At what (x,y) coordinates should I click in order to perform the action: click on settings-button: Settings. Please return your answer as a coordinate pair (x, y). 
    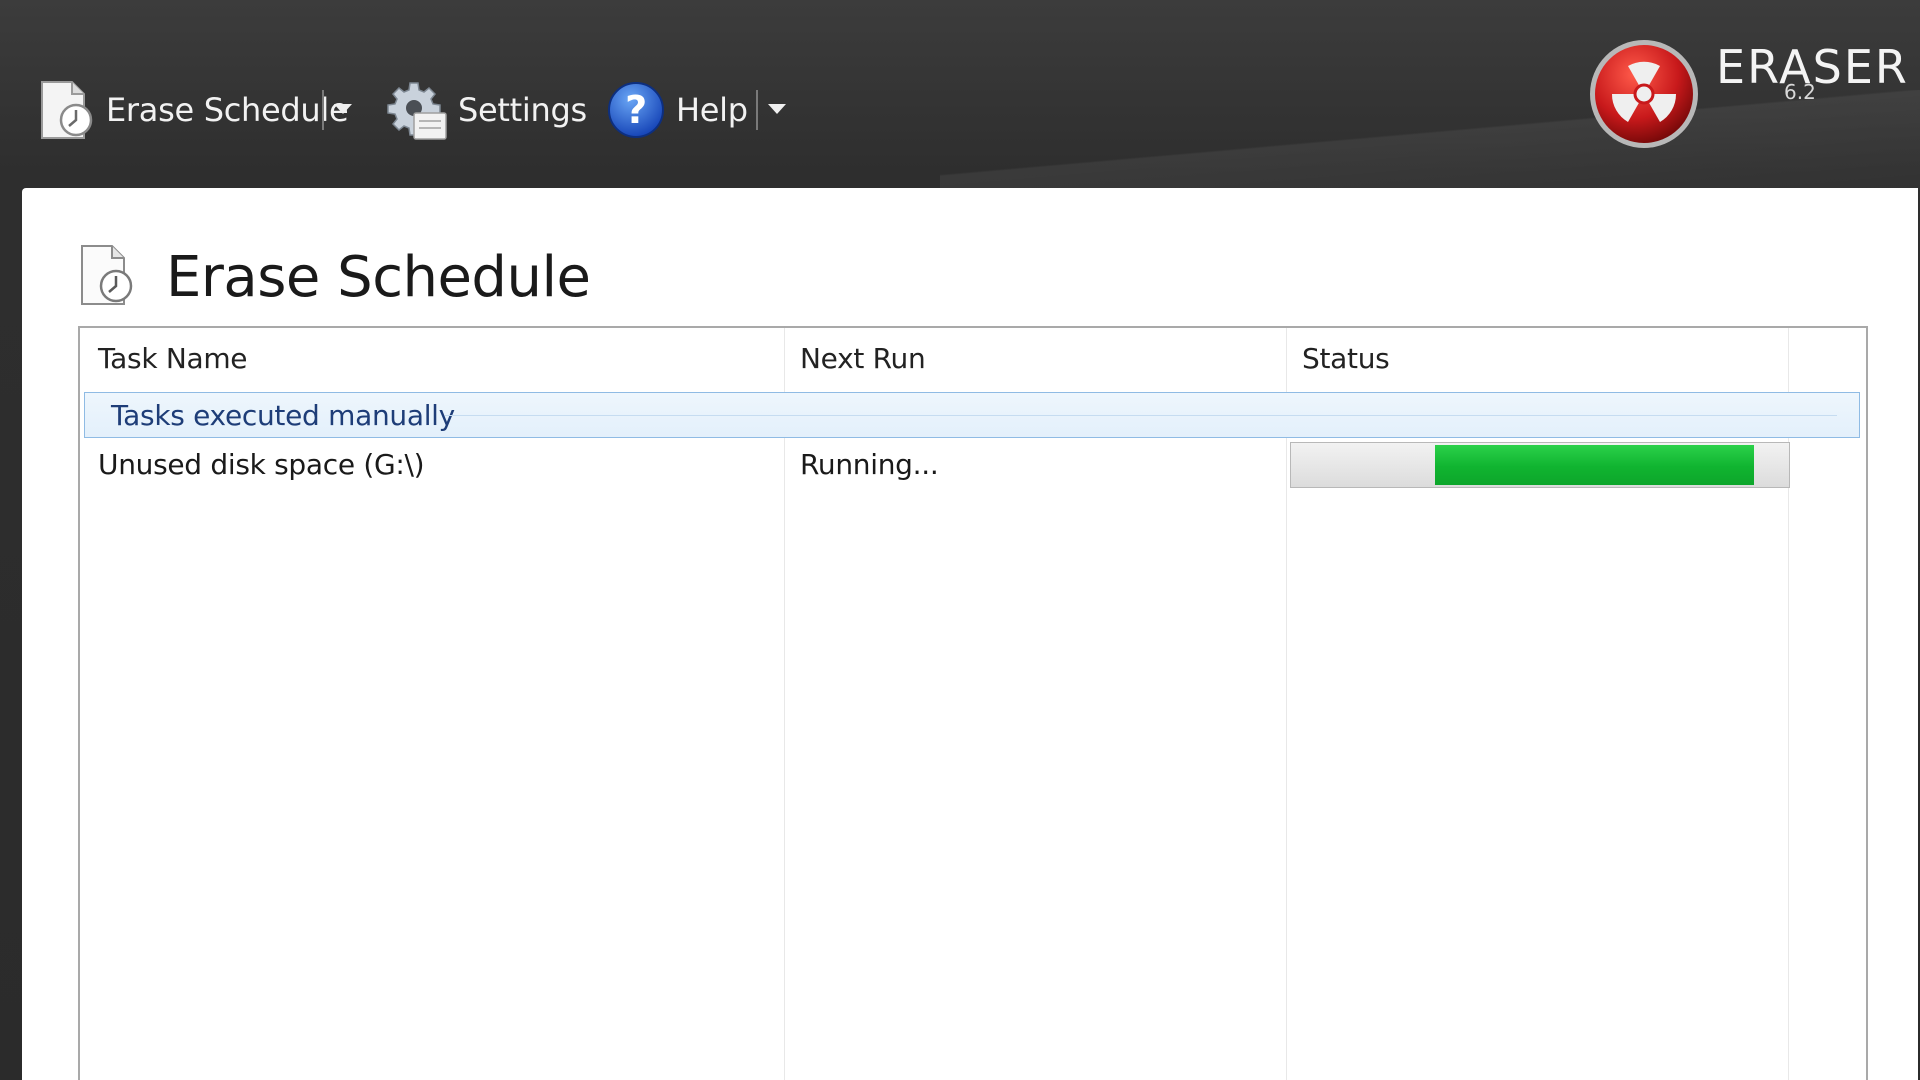
    Looking at the image, I should click on (486, 110).